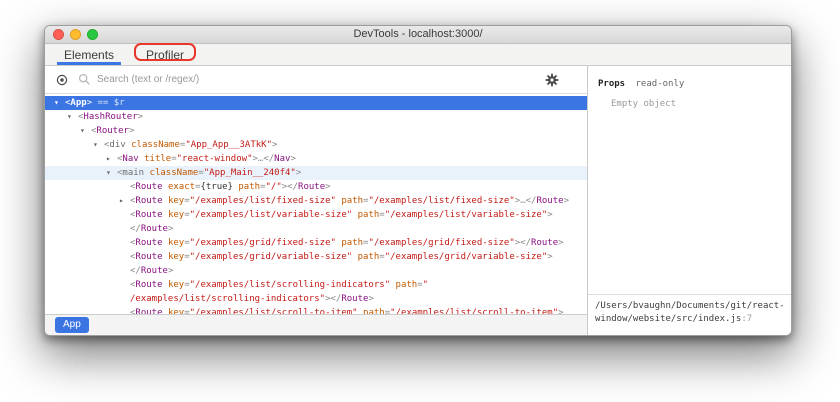 This screenshot has height=402, width=840. What do you see at coordinates (316, 103) in the screenshot?
I see `tree-row: ▾ <App> == $r` at bounding box center [316, 103].